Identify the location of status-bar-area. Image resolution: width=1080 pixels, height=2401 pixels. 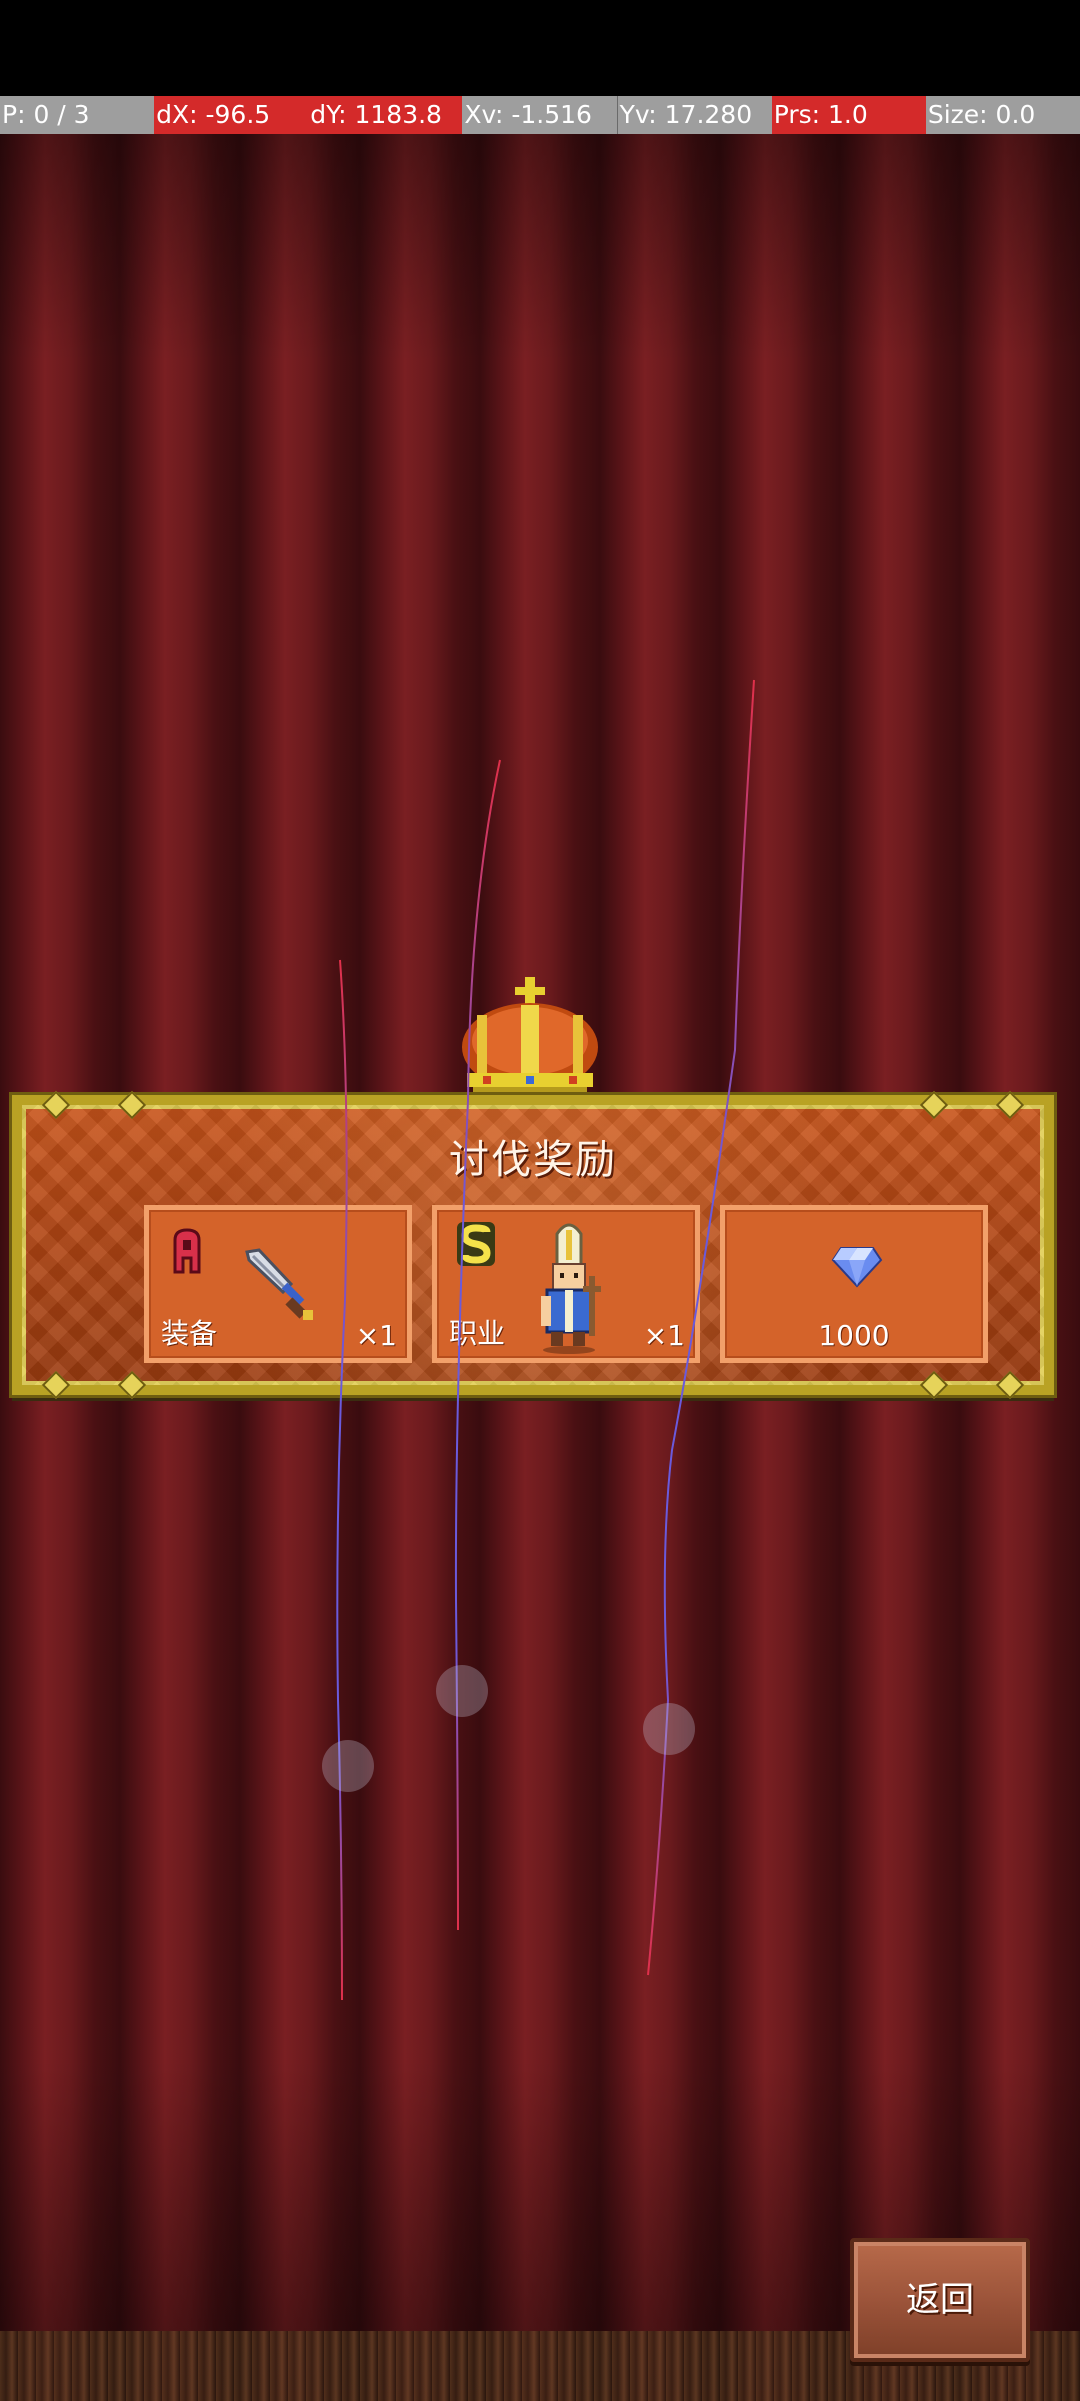
(540, 46).